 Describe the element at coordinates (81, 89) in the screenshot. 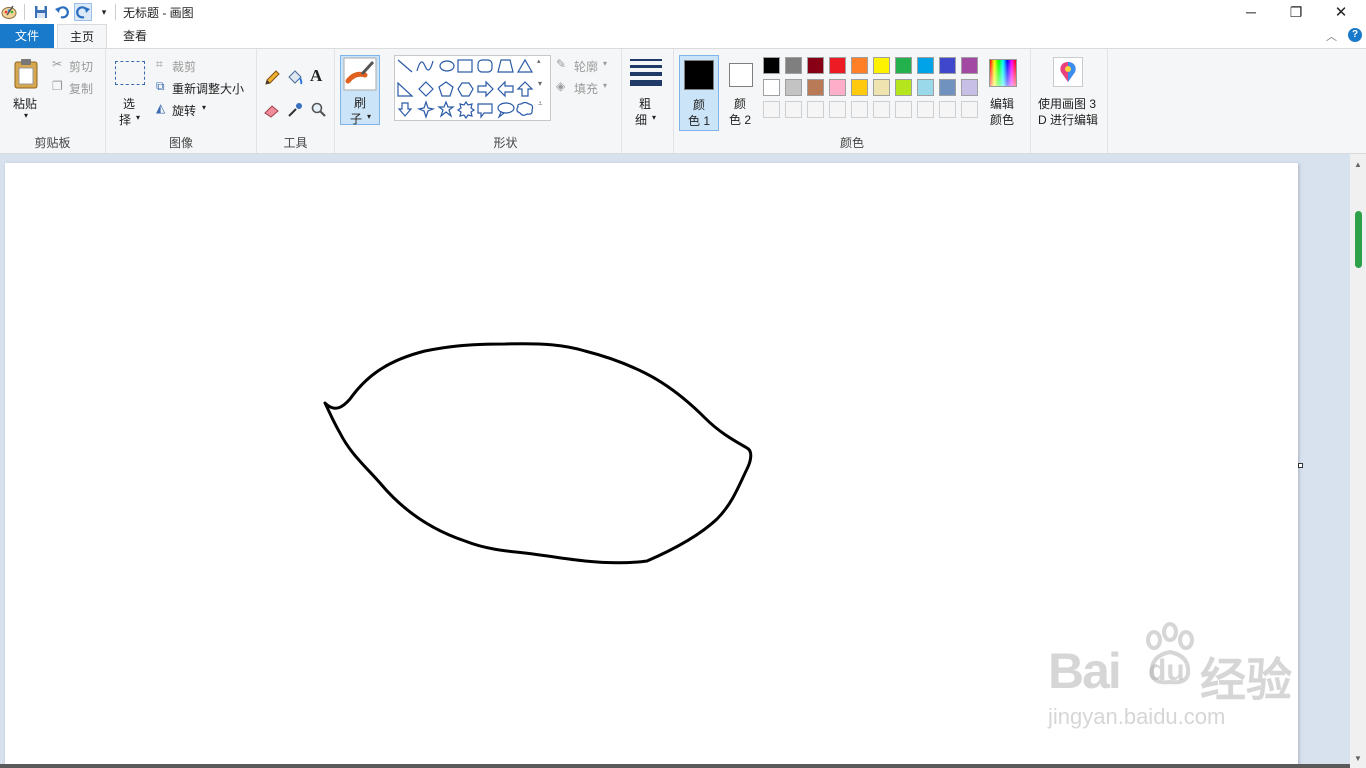

I see `copy-label: 复制` at that location.